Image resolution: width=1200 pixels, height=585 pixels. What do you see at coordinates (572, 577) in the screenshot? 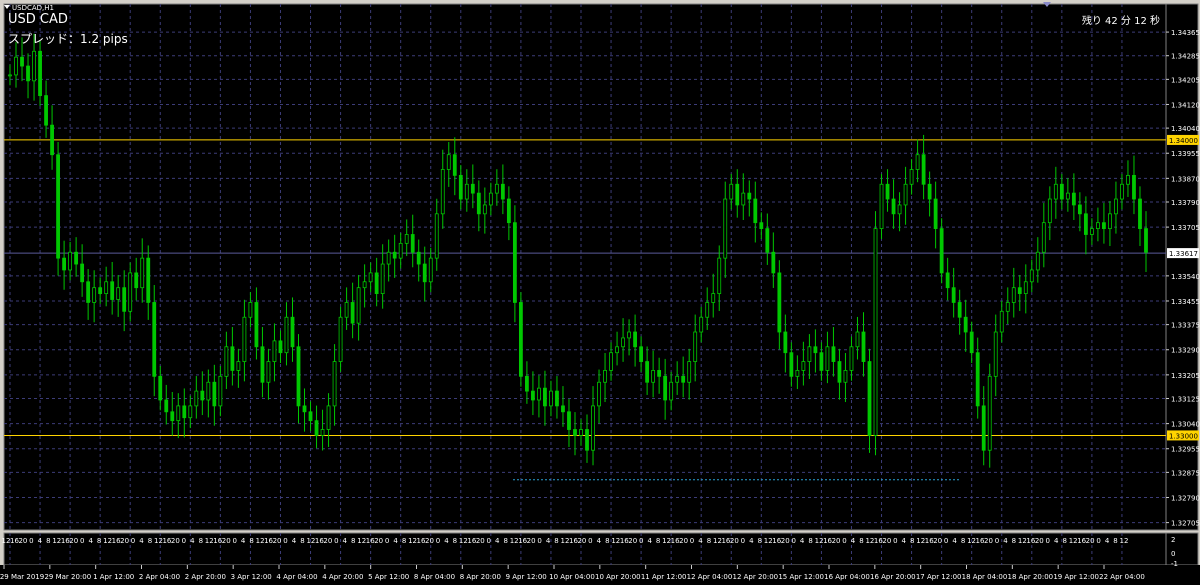
I see `date-tick-label: 10 Apr 04:00` at bounding box center [572, 577].